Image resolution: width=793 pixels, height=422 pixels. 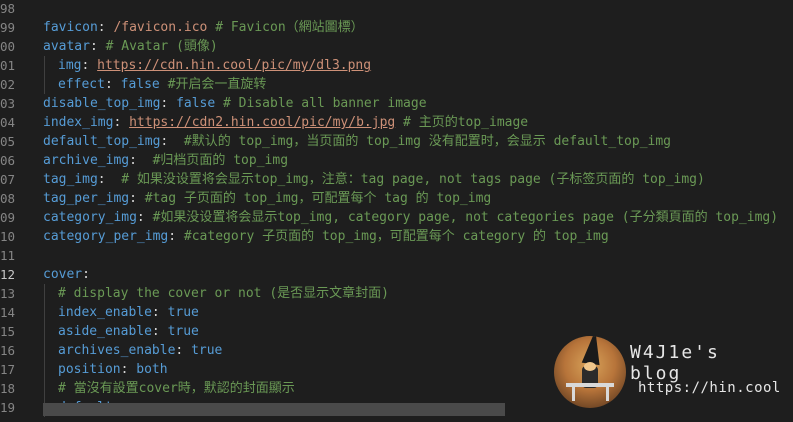 I want to click on yaml-key: aside_enable, so click(x=105, y=331).